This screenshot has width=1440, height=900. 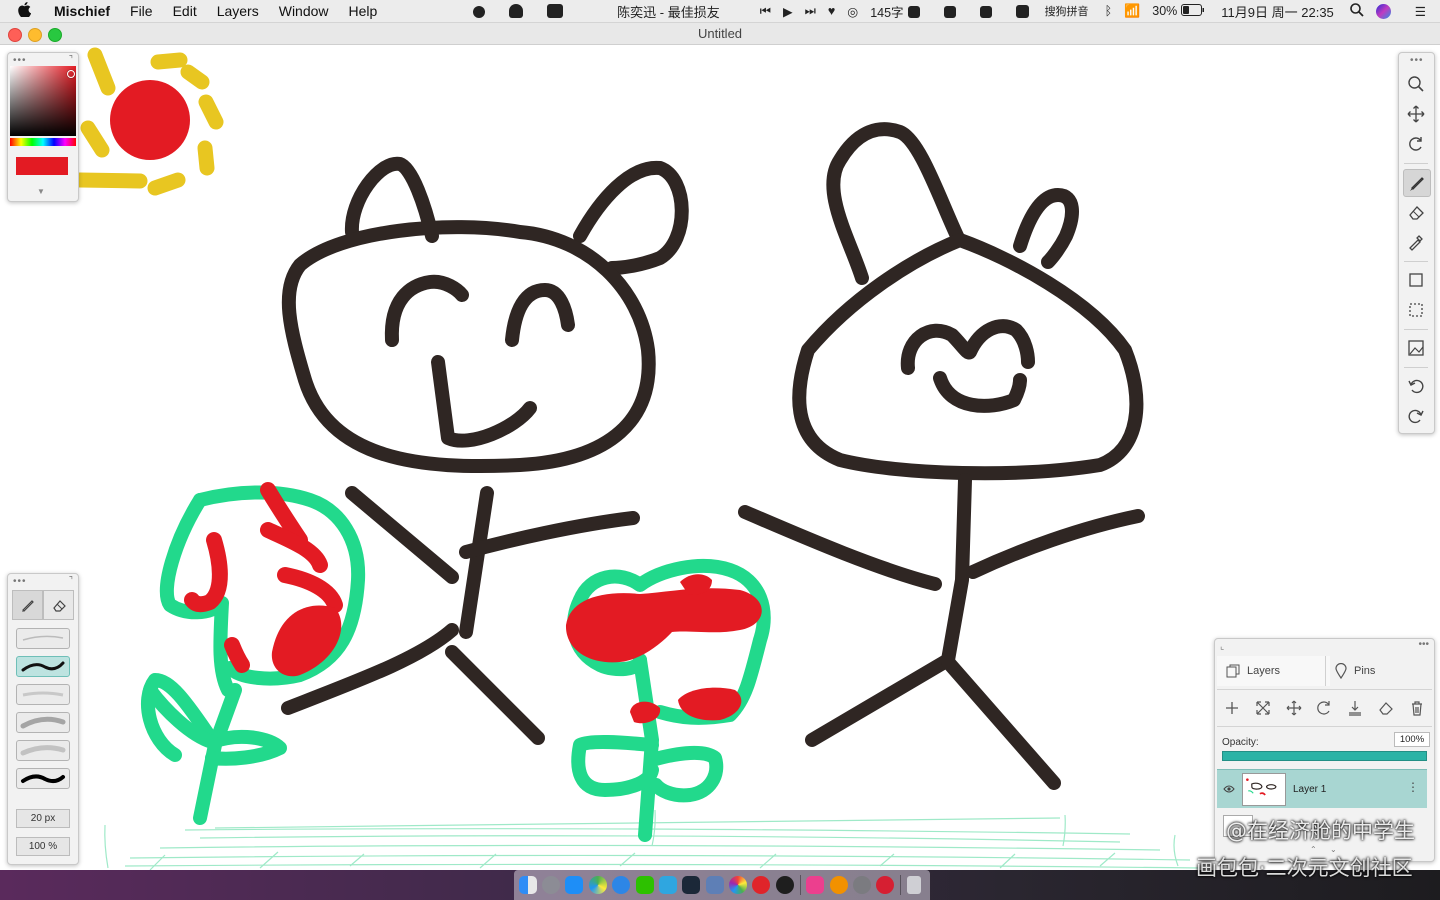 I want to click on selection-icon, so click(x=1416, y=310).